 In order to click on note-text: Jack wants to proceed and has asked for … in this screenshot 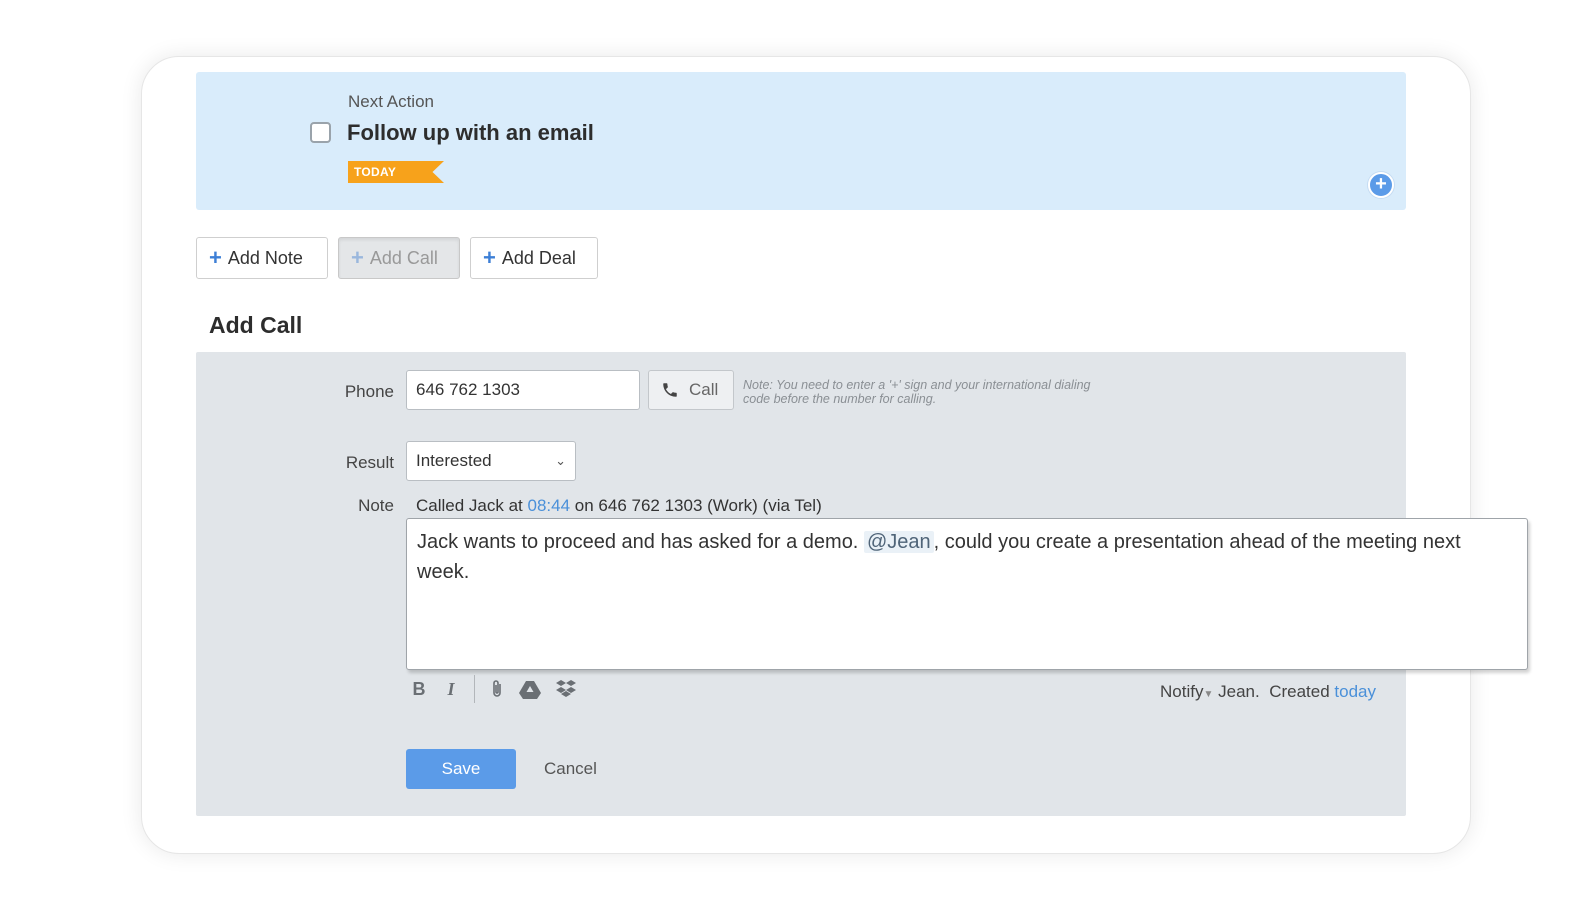, I will do `click(638, 542)`.